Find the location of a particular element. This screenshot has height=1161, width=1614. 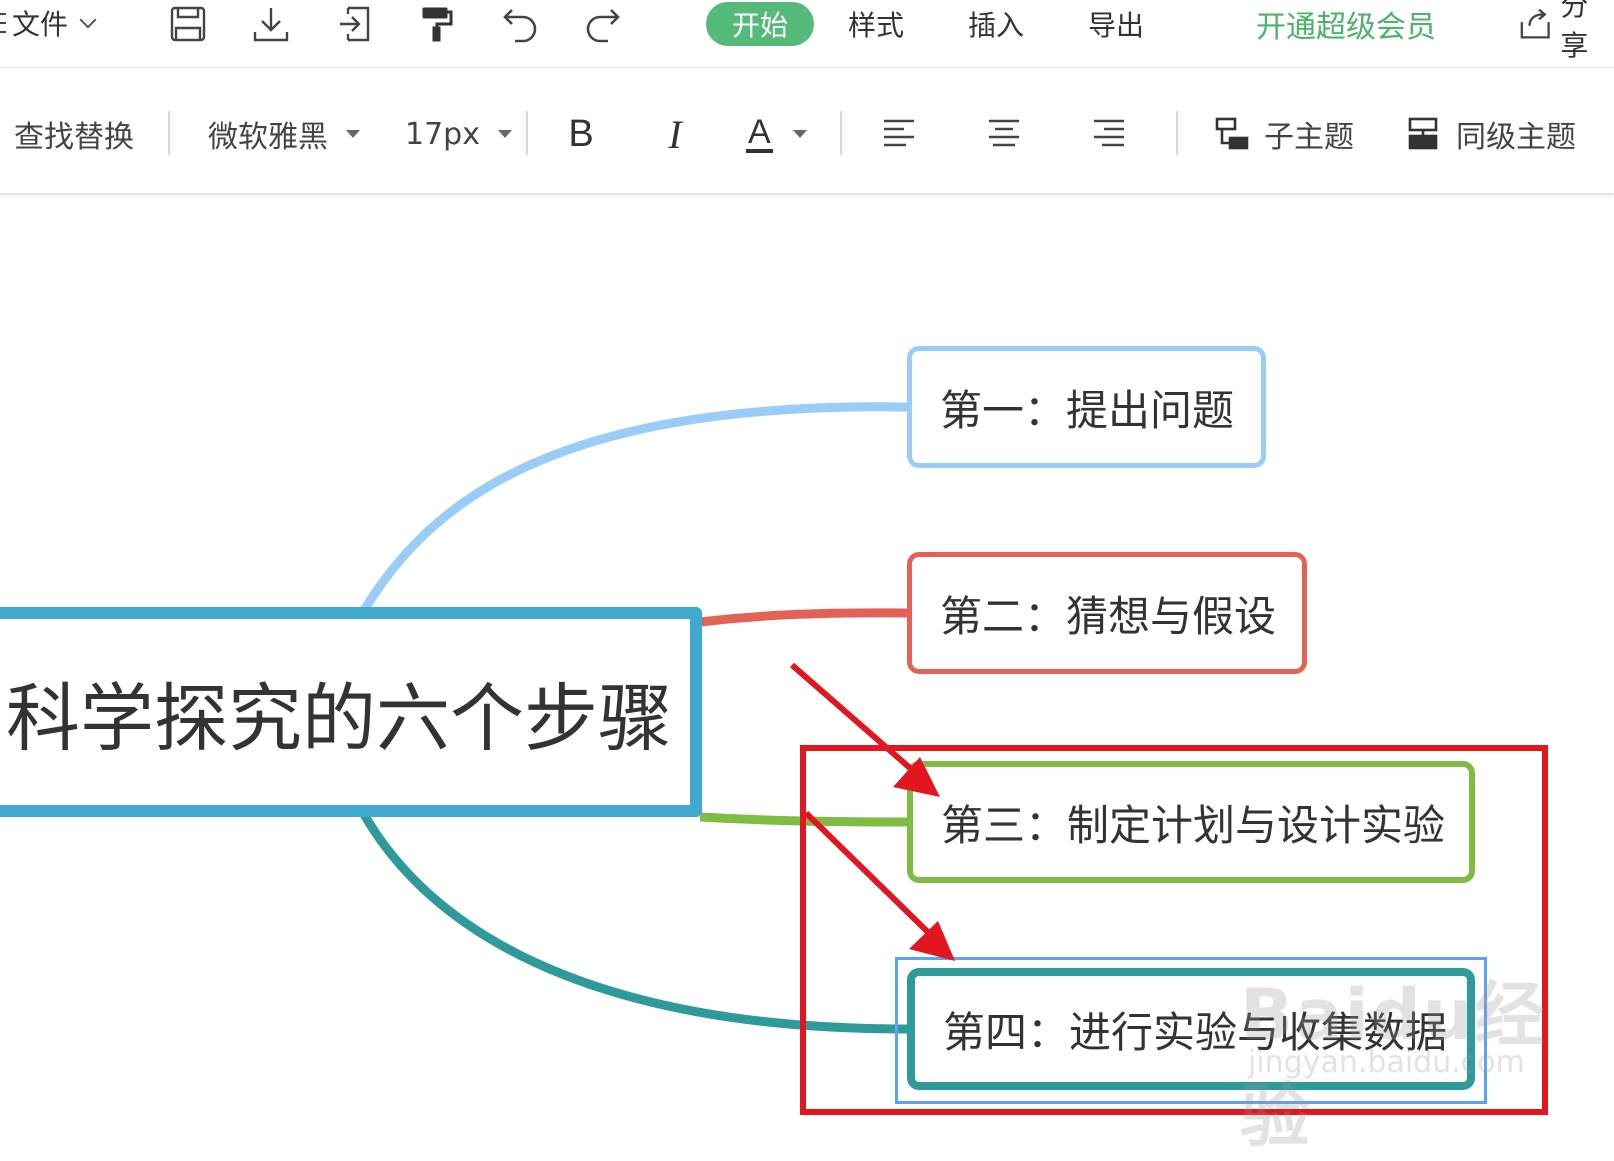

file-menu-label: 文件 is located at coordinates (40, 24).